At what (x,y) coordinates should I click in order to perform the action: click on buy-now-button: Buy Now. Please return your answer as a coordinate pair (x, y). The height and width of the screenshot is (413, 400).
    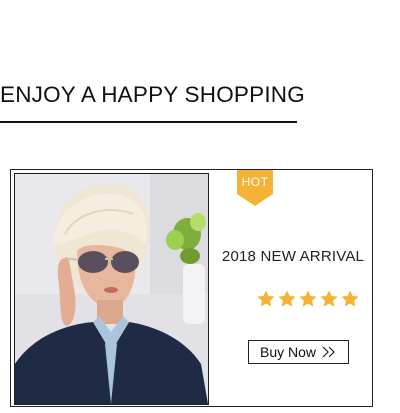
    Looking at the image, I should click on (298, 352).